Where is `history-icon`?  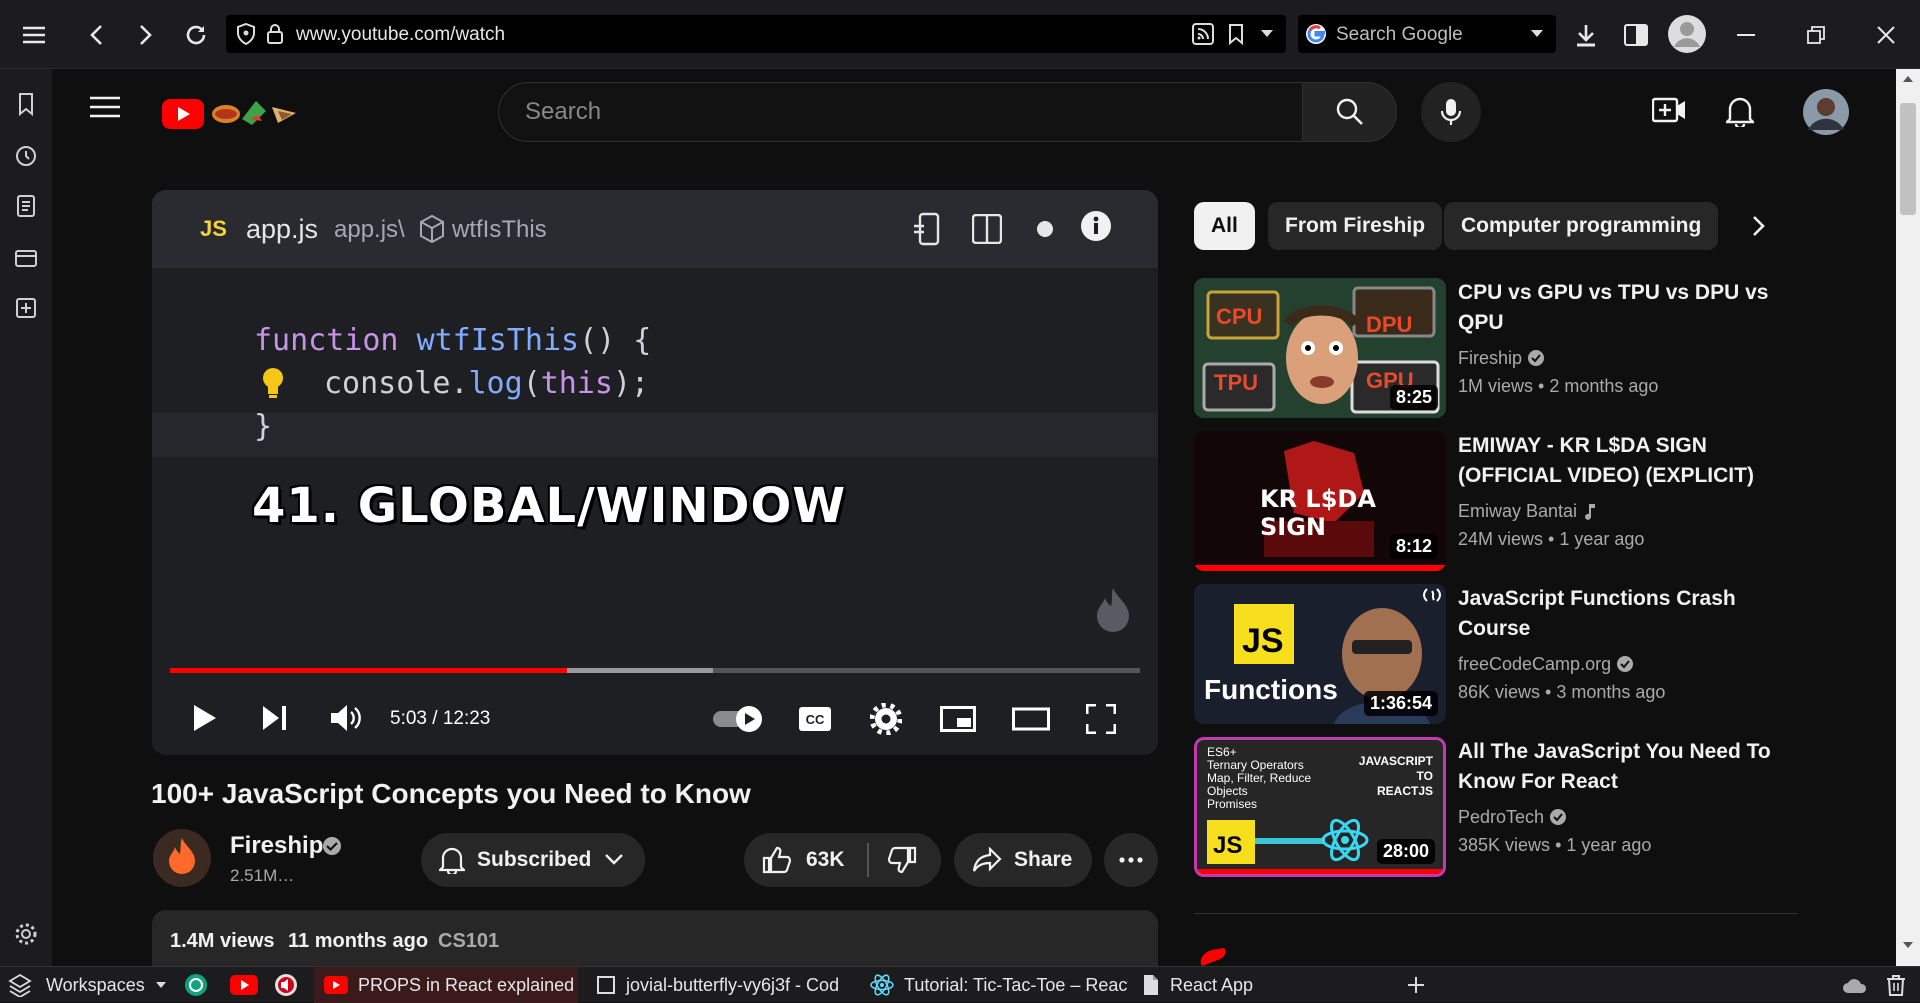
history-icon is located at coordinates (26, 156).